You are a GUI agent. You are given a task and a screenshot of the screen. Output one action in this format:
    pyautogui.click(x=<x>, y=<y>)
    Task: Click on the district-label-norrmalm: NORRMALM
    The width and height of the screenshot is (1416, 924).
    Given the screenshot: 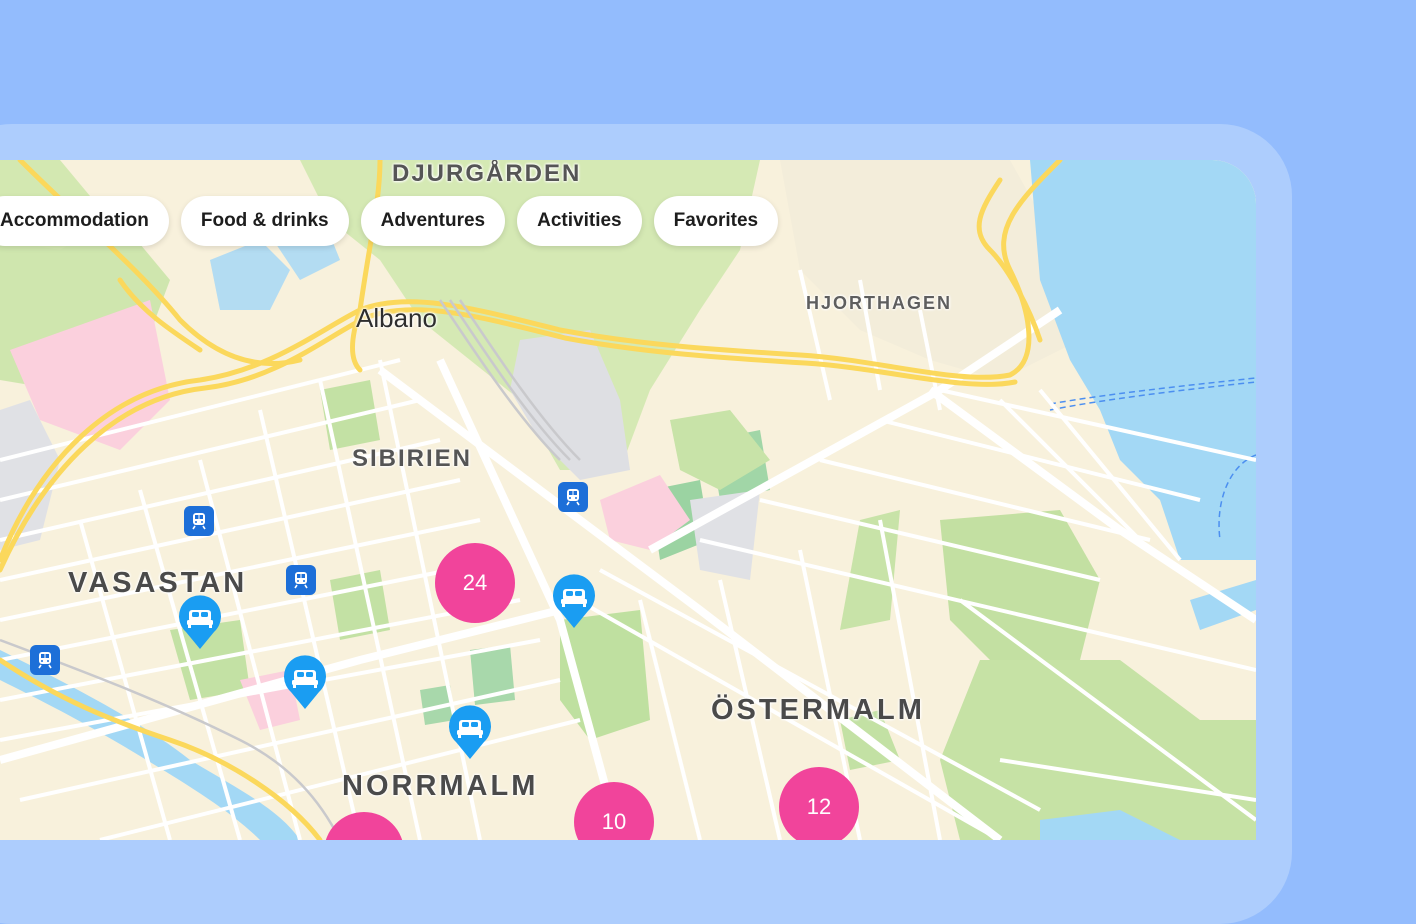 What is the action you would take?
    pyautogui.click(x=440, y=786)
    